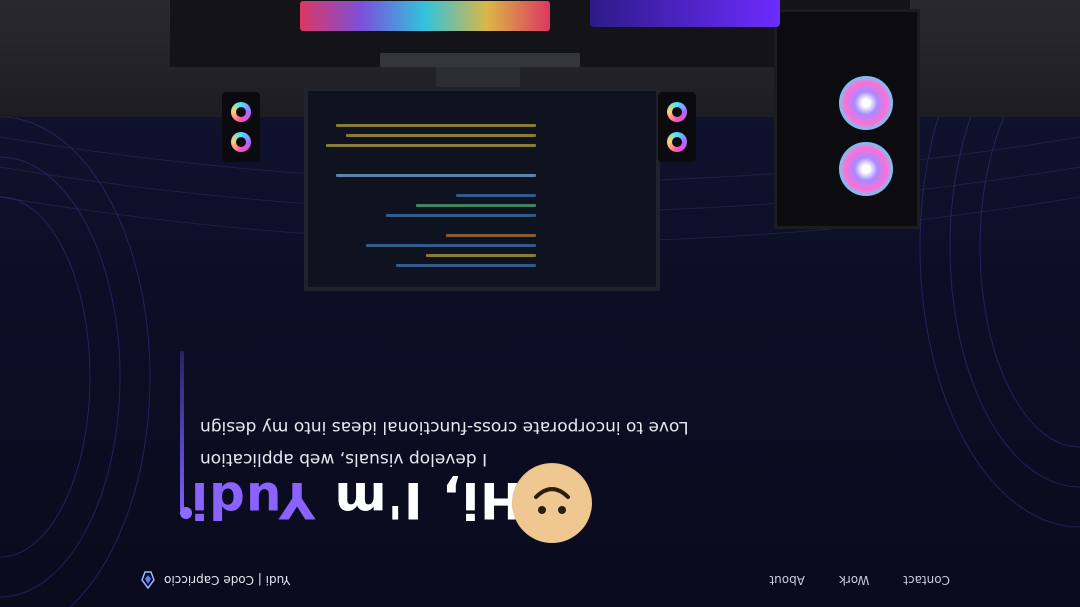 This screenshot has width=1080, height=607. What do you see at coordinates (182, 431) in the screenshot?
I see `hero-accent-line` at bounding box center [182, 431].